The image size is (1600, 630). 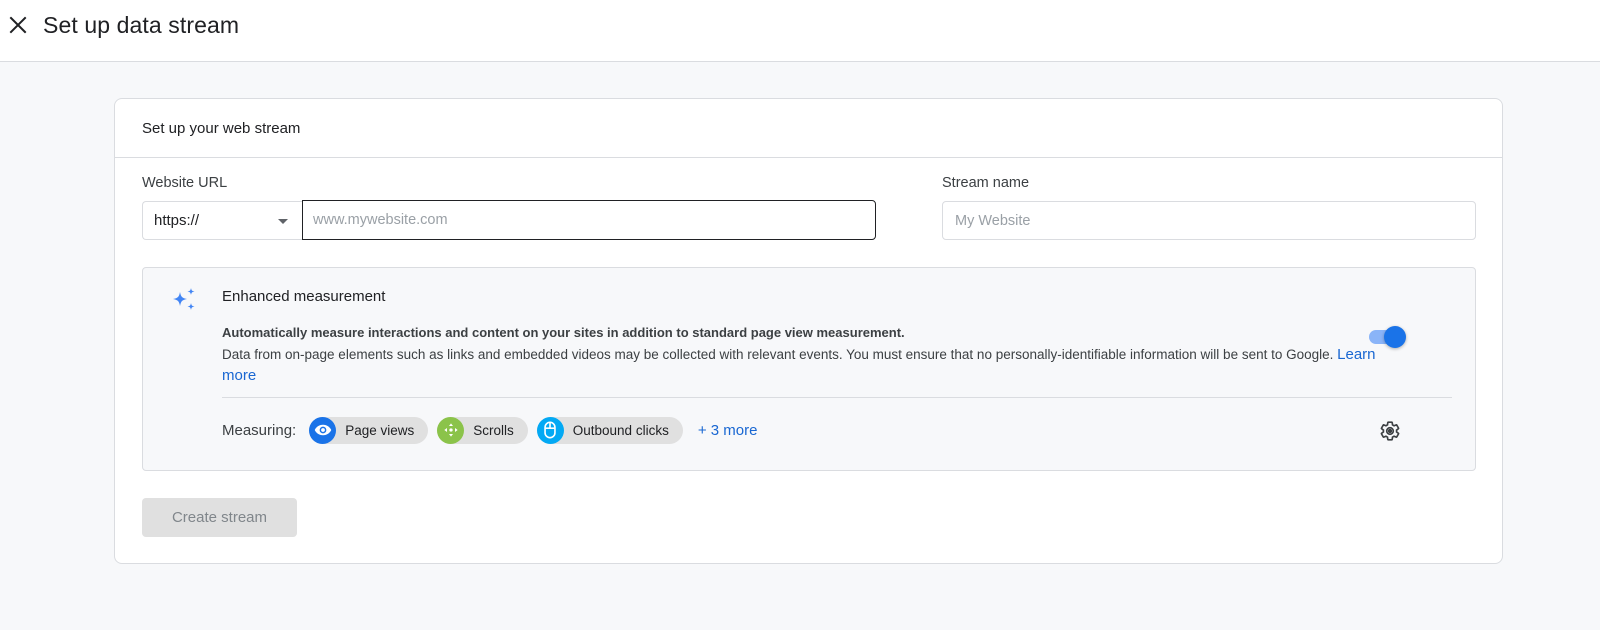 What do you see at coordinates (304, 296) in the screenshot?
I see `enhanced-measurement-title: Enhanced measurement` at bounding box center [304, 296].